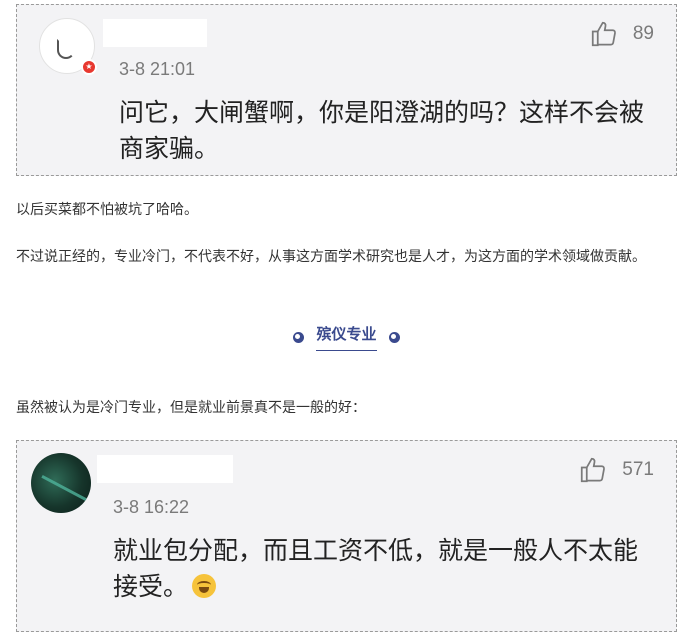 The height and width of the screenshot is (643, 693). I want to click on section-title: 殡仪专业, so click(346, 337).